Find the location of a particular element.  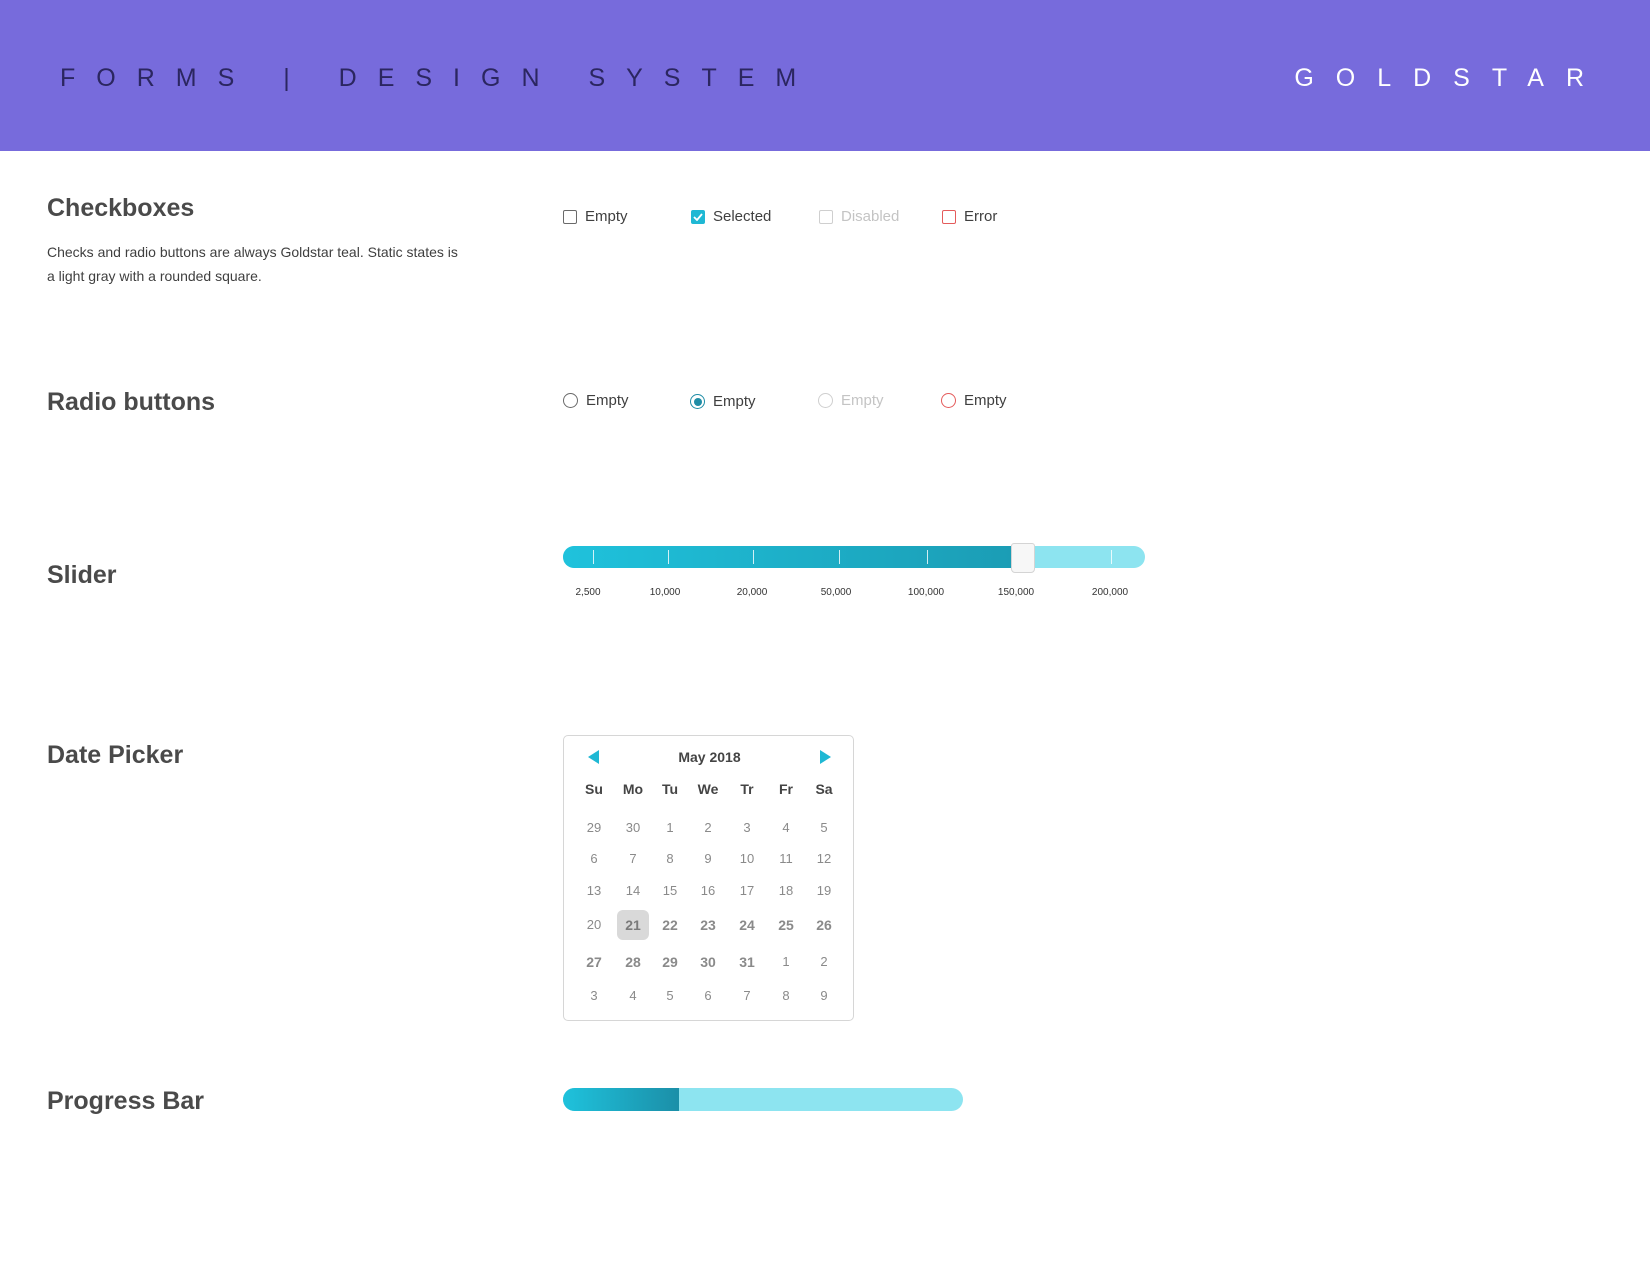

weekday-label: We is located at coordinates (708, 789).